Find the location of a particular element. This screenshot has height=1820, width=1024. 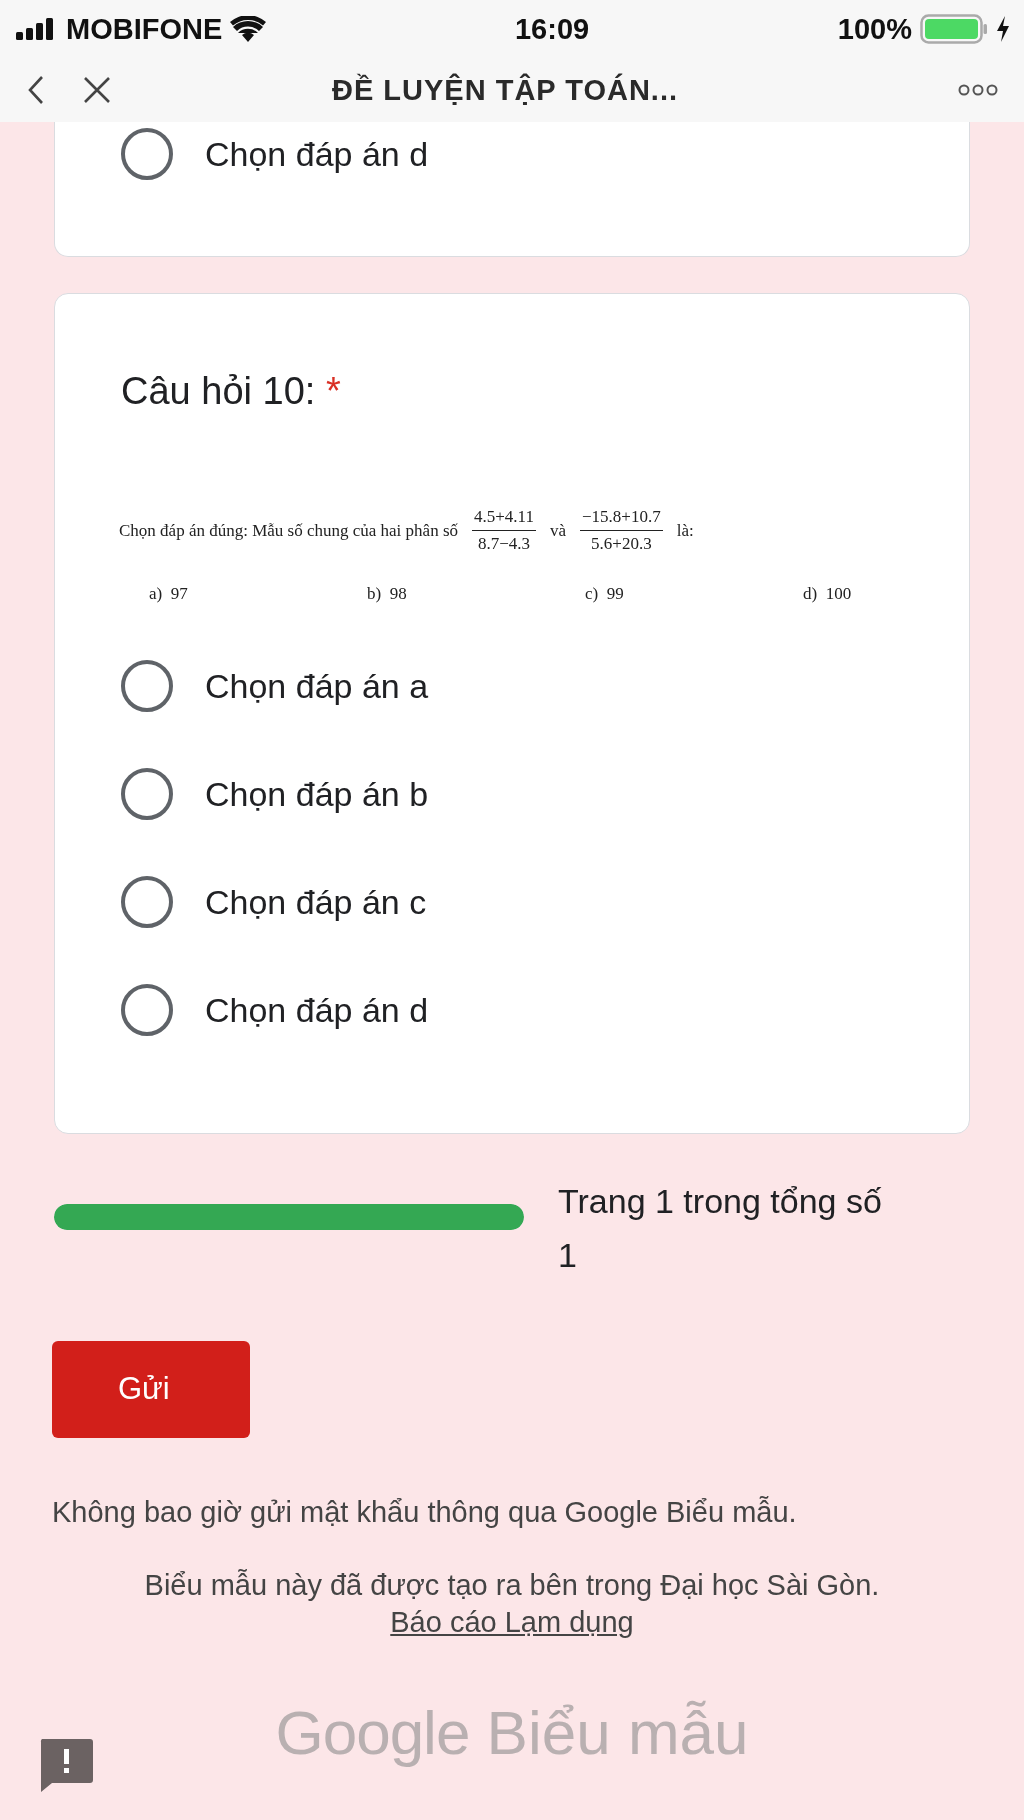

option-label: Chọn đáp án b is located at coordinates (317, 794).